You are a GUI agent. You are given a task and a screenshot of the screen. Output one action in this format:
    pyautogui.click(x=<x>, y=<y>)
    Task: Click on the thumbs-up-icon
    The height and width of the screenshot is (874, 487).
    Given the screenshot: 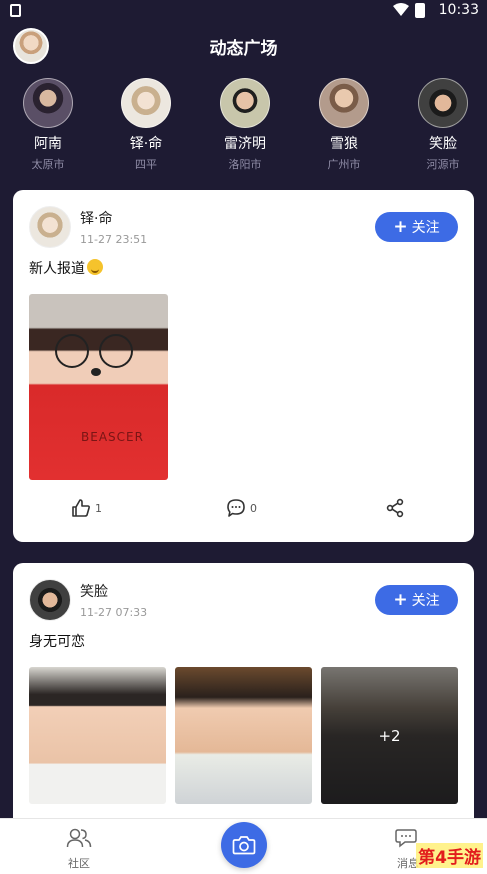 What is the action you would take?
    pyautogui.click(x=81, y=508)
    